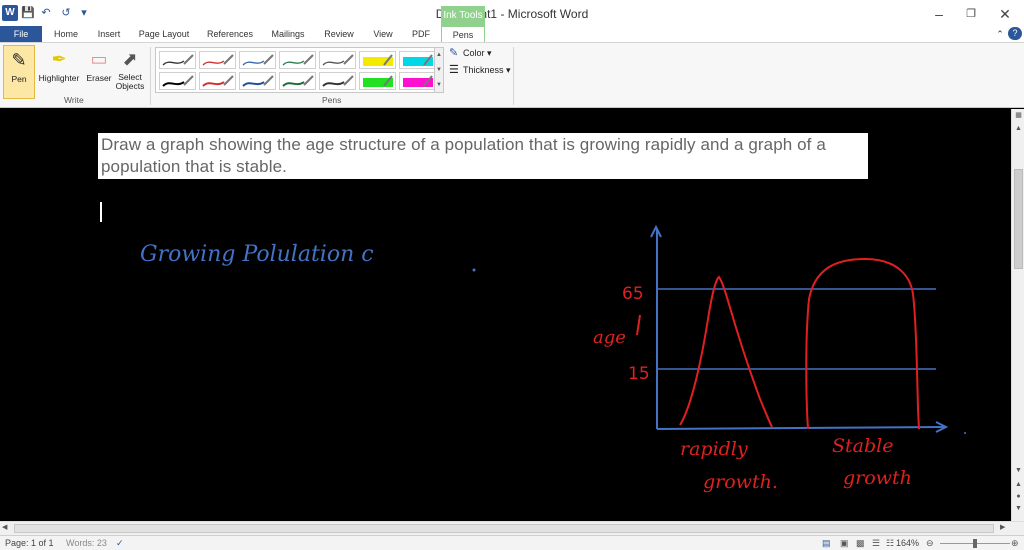 The height and width of the screenshot is (550, 1024). I want to click on pens-group-label: Pens, so click(332, 100).